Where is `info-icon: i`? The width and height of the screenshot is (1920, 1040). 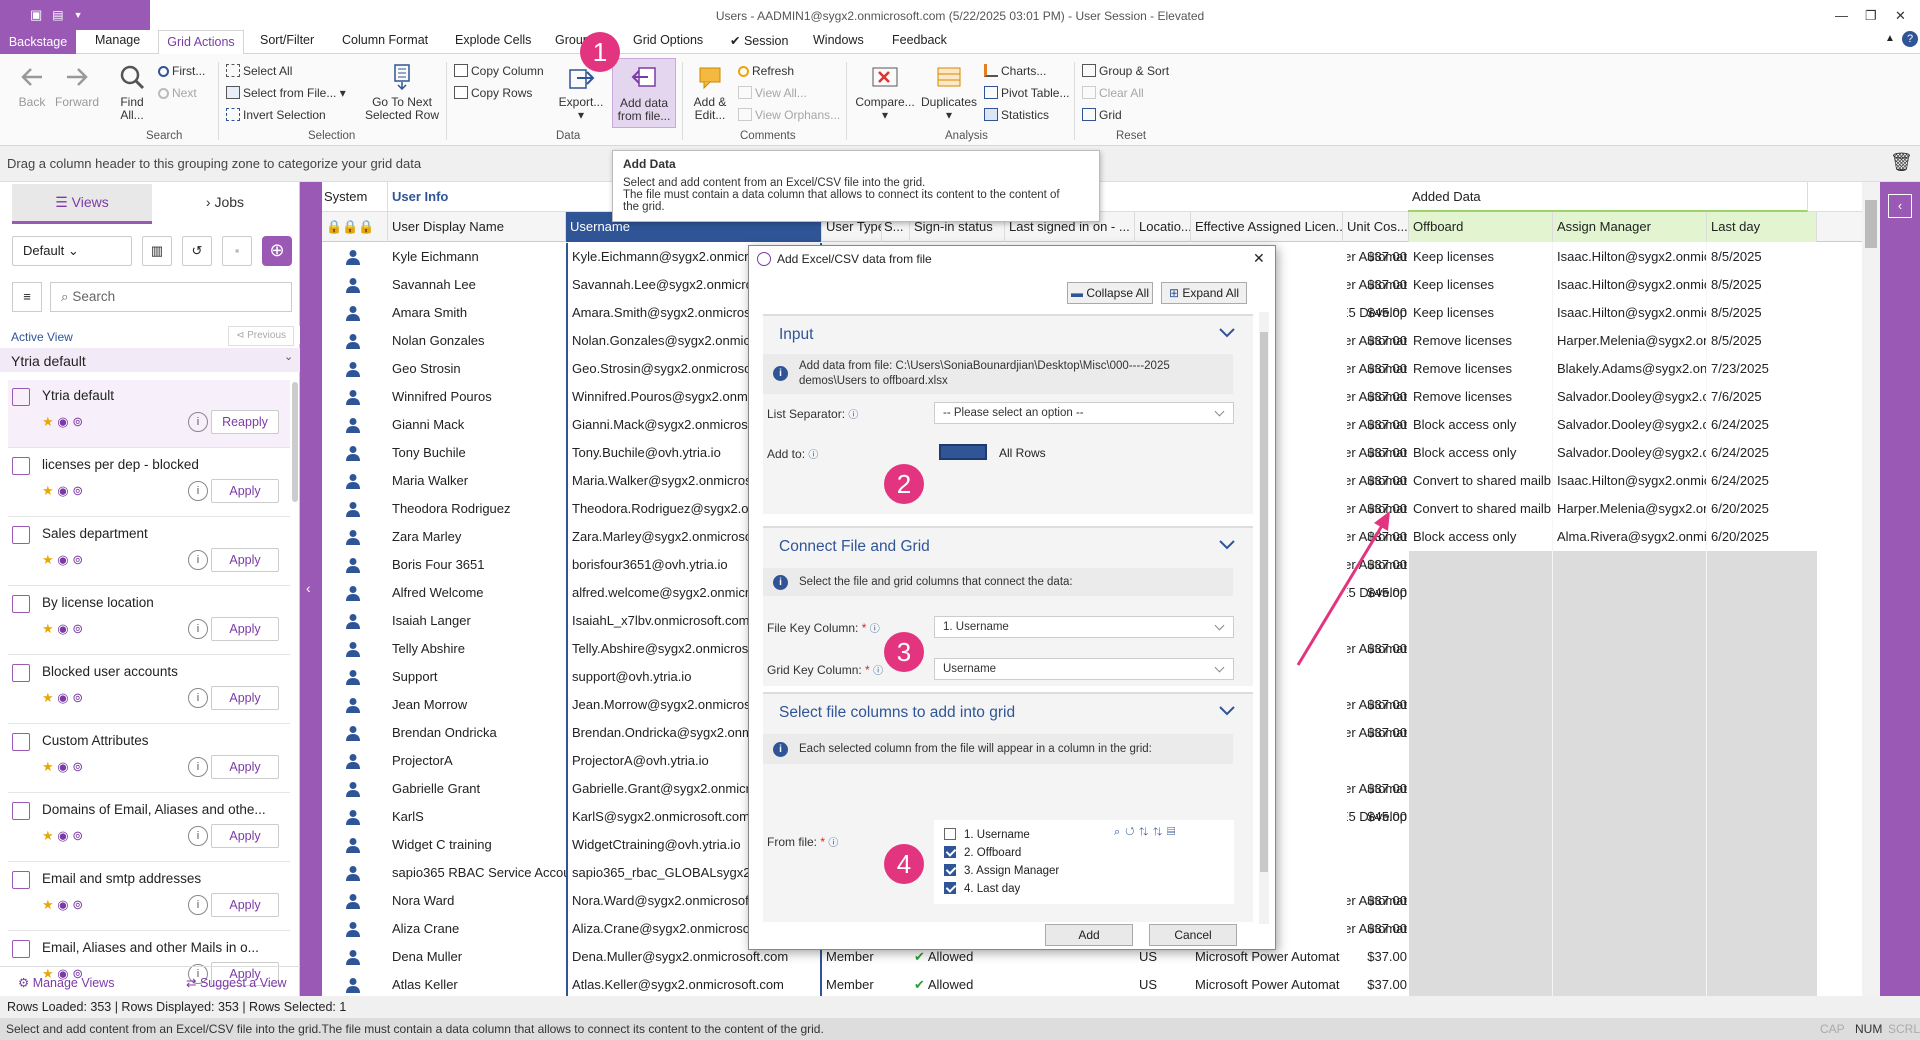
info-icon: i is located at coordinates (198, 629).